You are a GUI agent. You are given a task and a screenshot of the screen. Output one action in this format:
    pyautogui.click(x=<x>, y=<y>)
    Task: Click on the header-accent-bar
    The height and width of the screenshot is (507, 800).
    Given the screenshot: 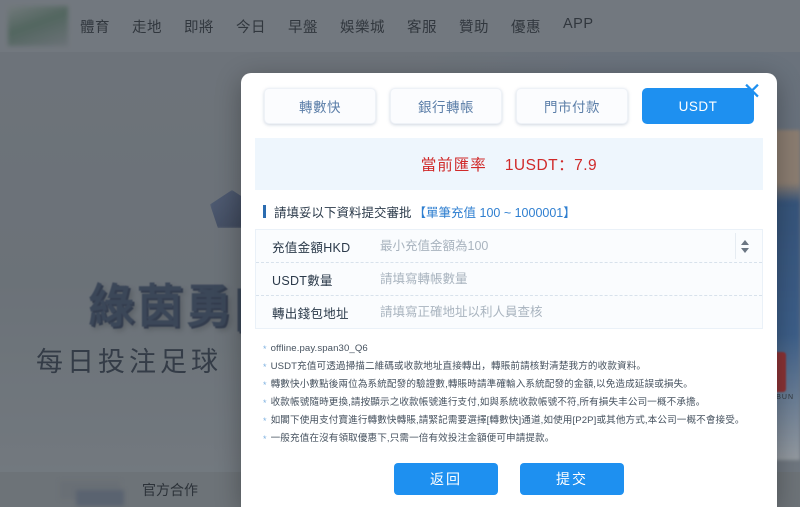 What is the action you would take?
    pyautogui.click(x=264, y=211)
    